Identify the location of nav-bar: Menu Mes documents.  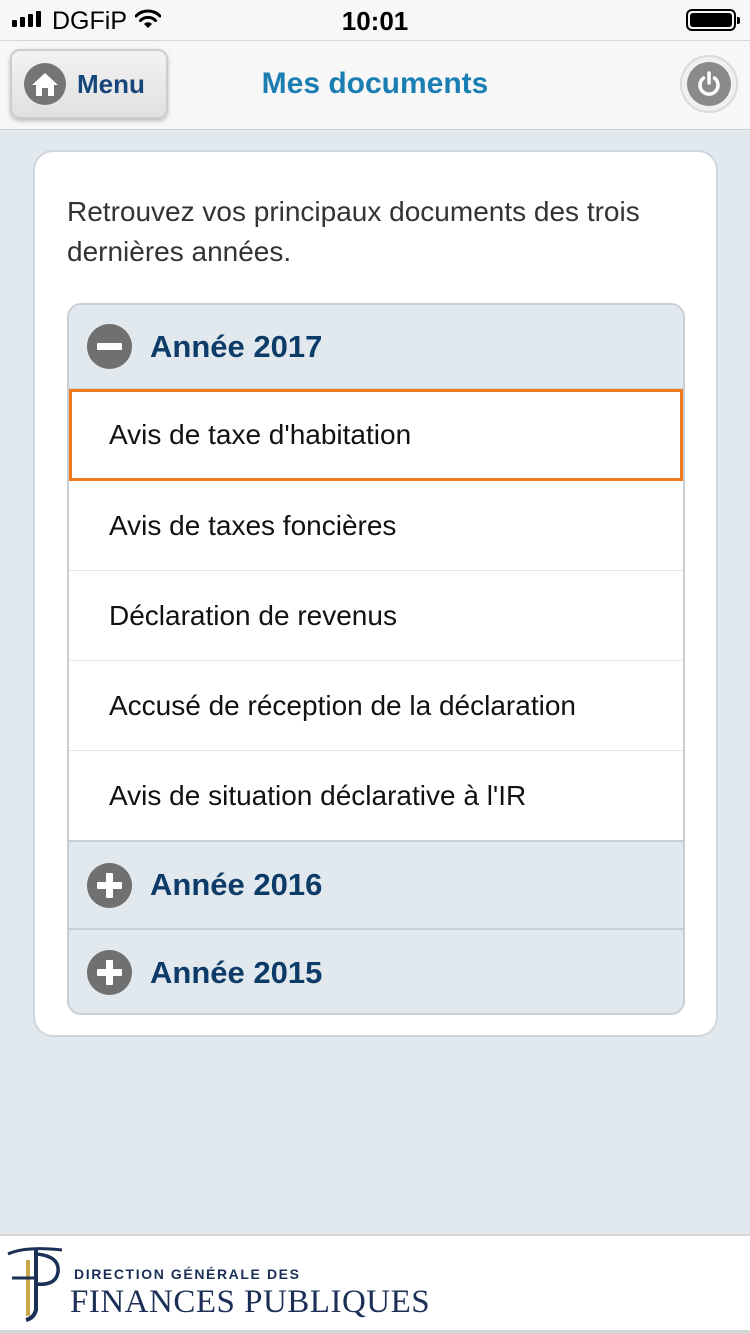
(375, 85).